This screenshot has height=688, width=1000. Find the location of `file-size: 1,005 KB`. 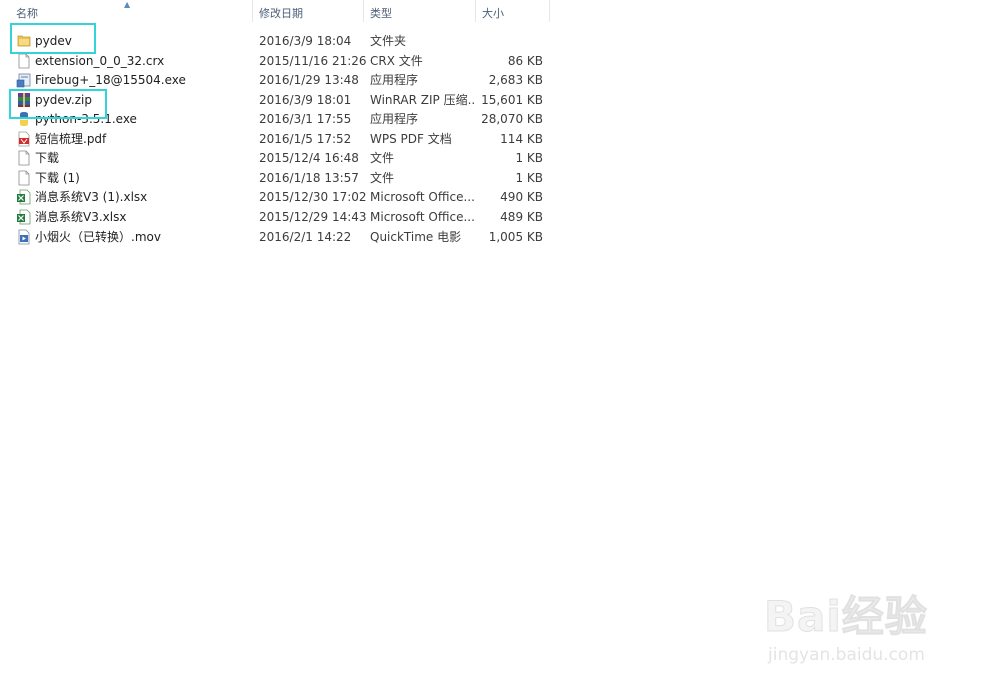

file-size: 1,005 KB is located at coordinates (515, 237).